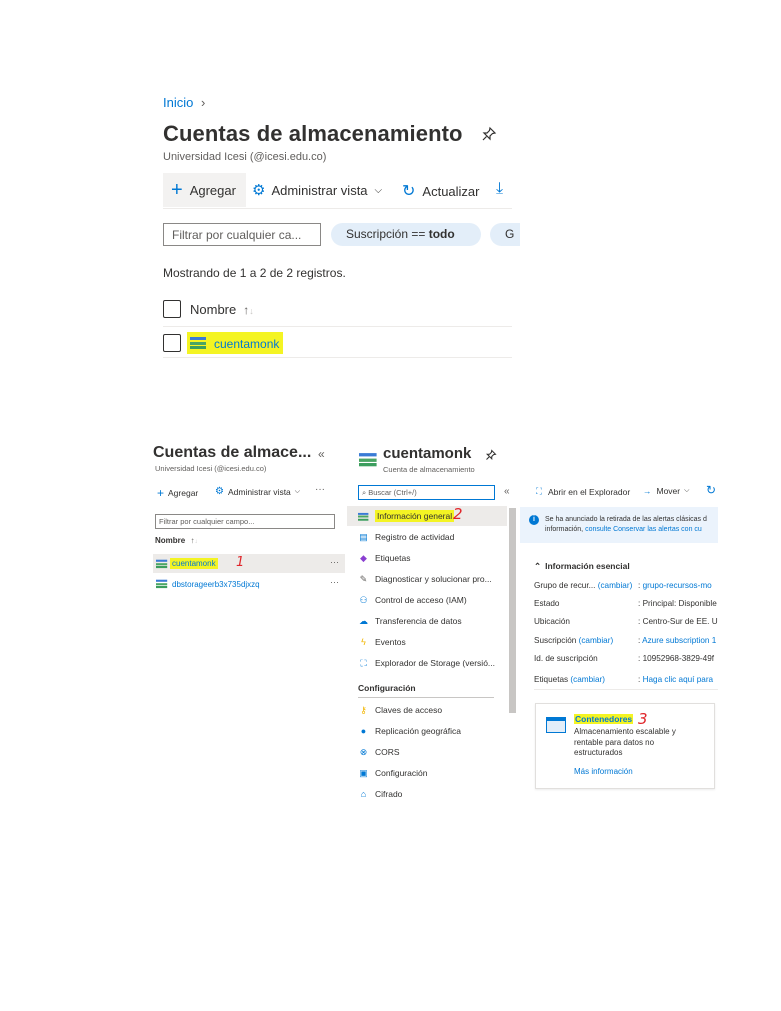 The height and width of the screenshot is (1011, 781). I want to click on menu-item-activity-log: ▤ Registro de actividad, so click(406, 537).